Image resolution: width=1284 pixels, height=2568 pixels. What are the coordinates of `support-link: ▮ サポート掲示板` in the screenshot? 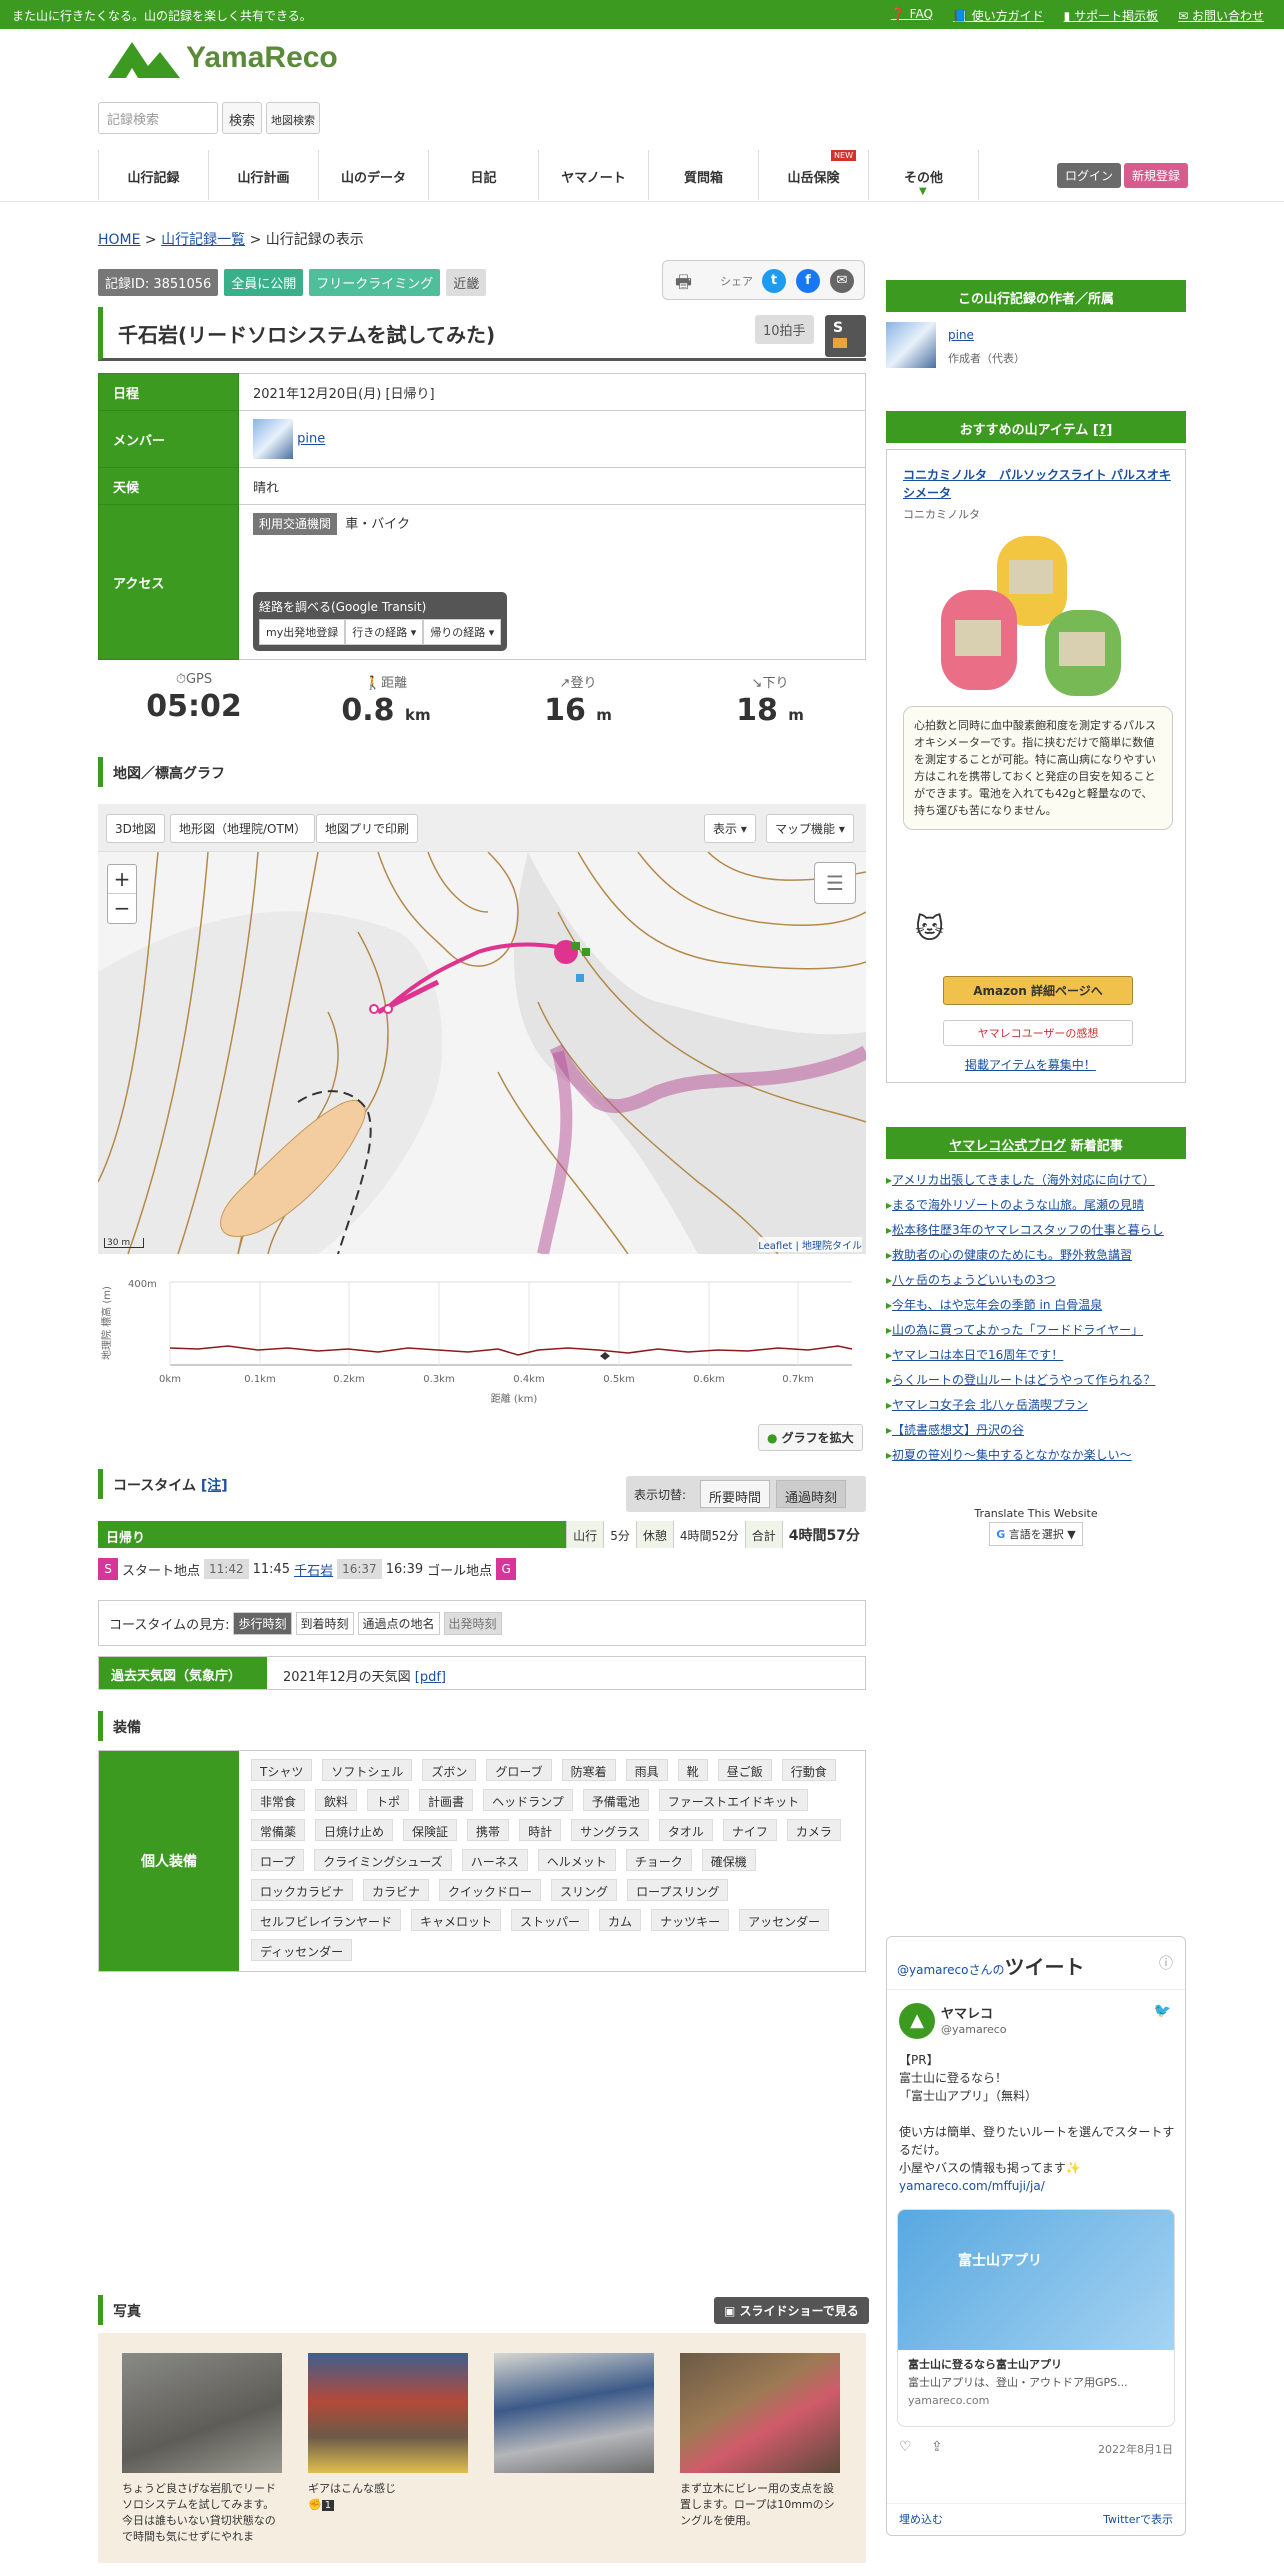 It's located at (1111, 15).